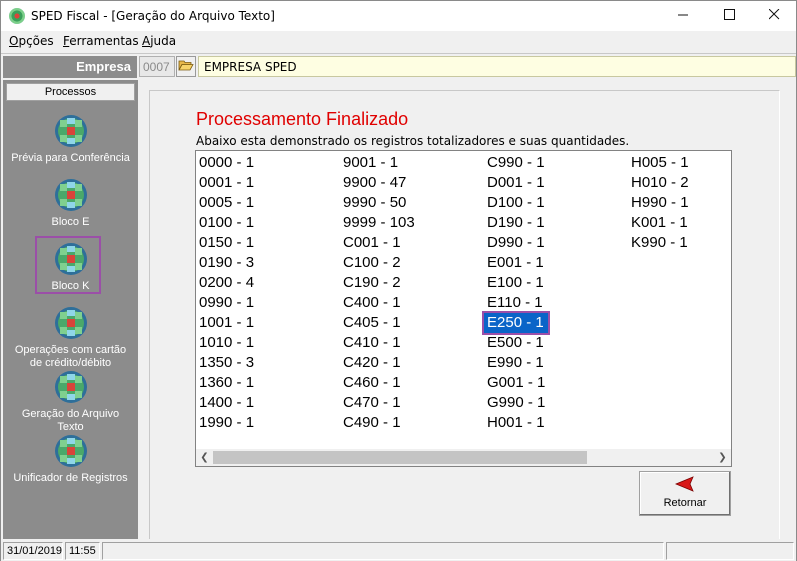  I want to click on app-logo-icon, so click(17, 16).